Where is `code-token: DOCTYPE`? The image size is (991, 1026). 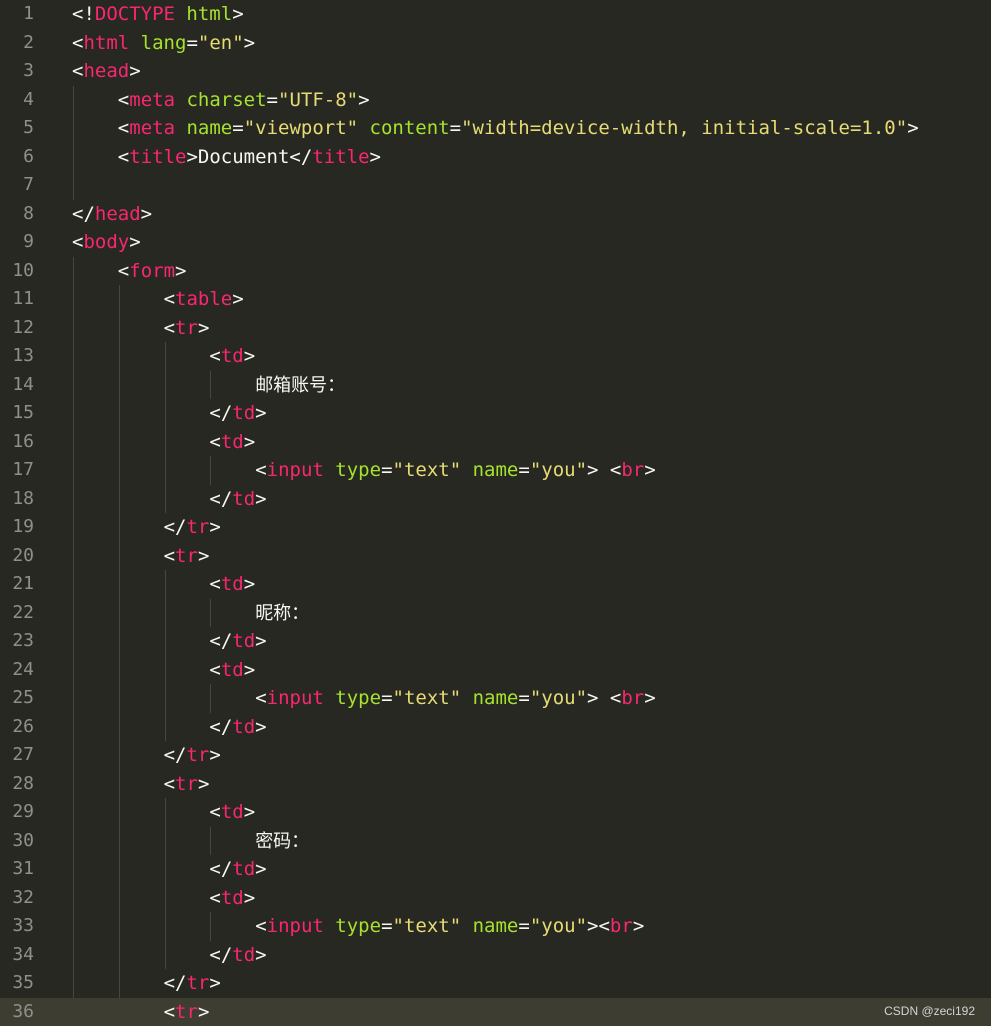 code-token: DOCTYPE is located at coordinates (134, 14).